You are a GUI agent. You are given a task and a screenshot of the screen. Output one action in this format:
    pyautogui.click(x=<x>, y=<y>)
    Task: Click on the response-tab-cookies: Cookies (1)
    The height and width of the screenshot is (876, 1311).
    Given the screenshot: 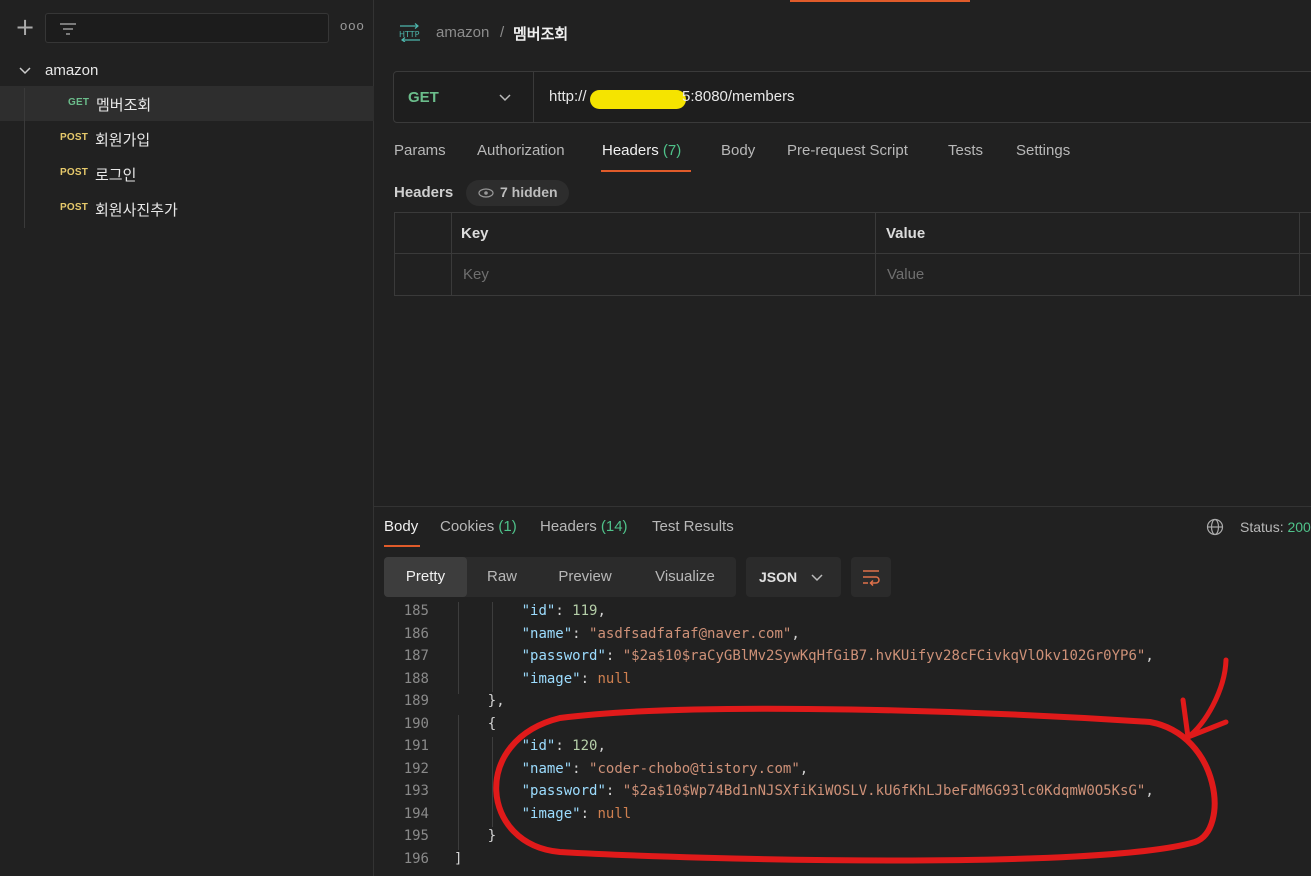 What is the action you would take?
    pyautogui.click(x=478, y=526)
    